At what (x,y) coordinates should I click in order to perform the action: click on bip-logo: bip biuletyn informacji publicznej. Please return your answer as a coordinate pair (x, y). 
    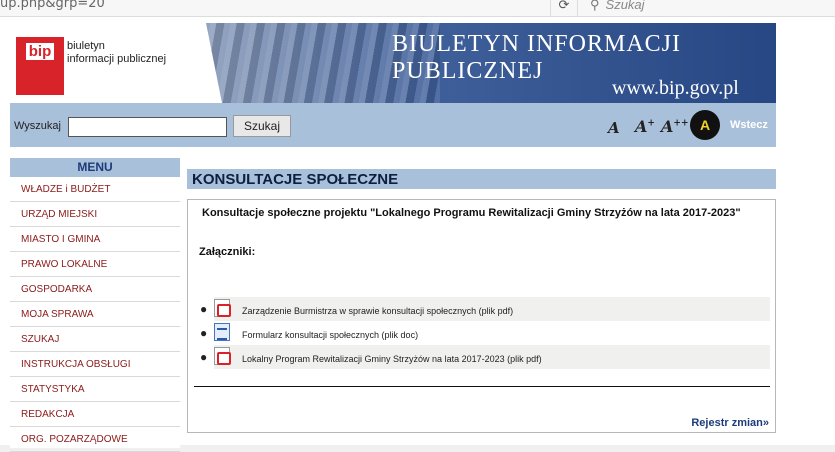
    Looking at the image, I should click on (116, 63).